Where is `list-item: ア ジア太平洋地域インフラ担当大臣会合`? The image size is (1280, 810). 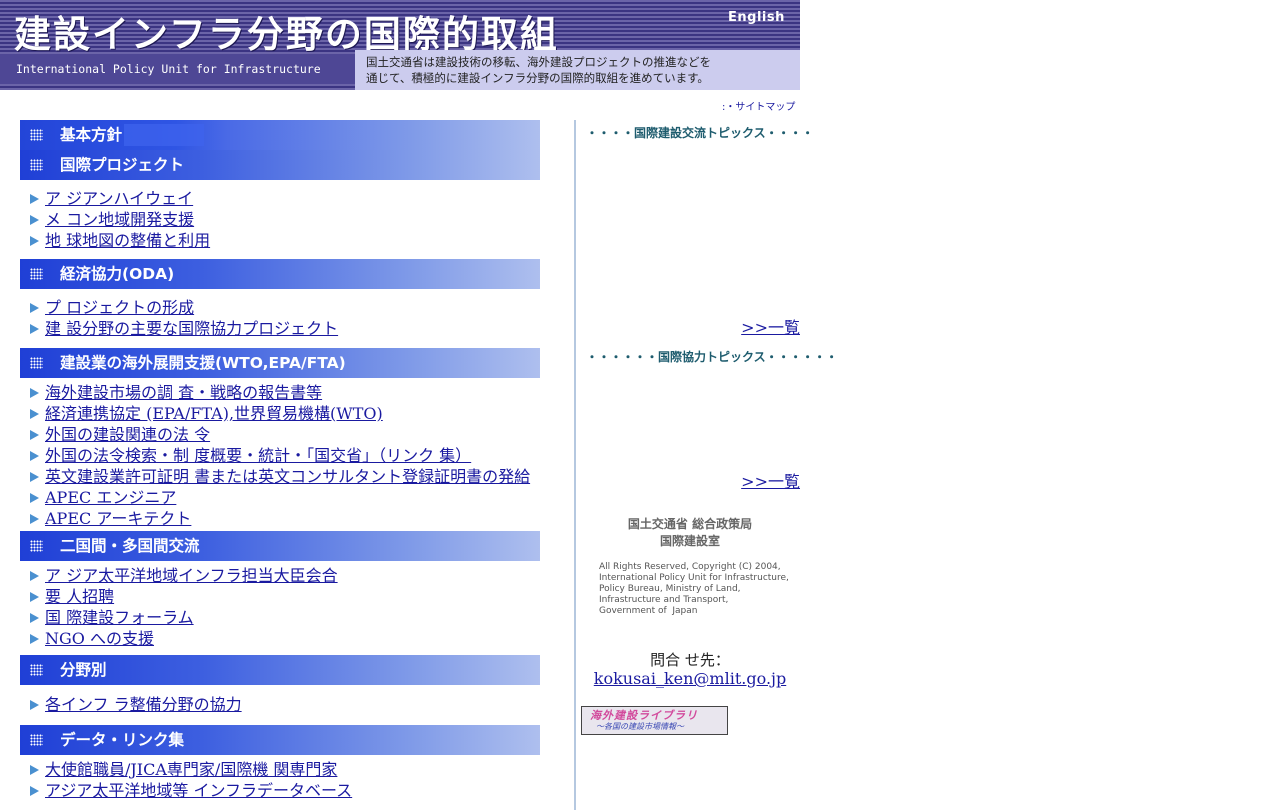
list-item: ア ジア太平洋地域インフラ担当大臣会合 is located at coordinates (280, 575).